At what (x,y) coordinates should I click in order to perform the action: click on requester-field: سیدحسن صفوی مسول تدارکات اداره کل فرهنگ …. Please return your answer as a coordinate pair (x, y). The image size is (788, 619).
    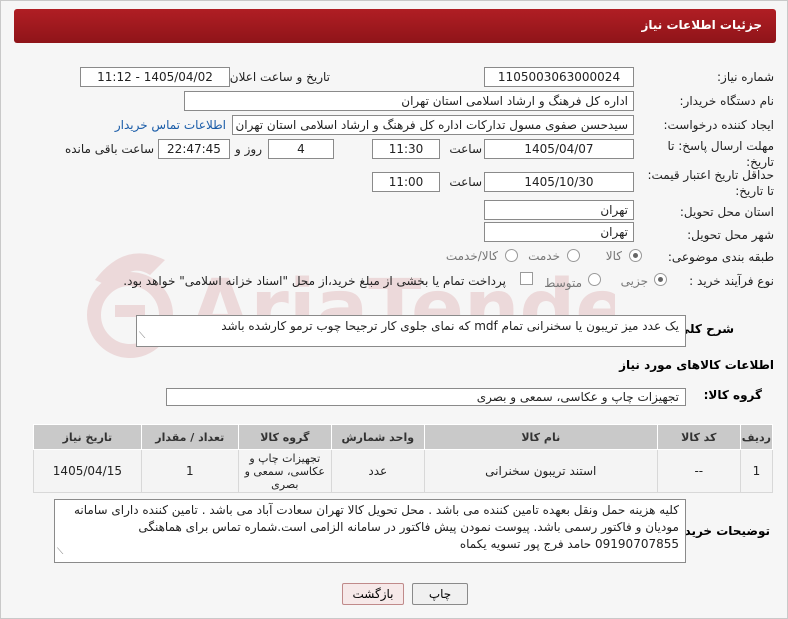
    Looking at the image, I should click on (433, 125).